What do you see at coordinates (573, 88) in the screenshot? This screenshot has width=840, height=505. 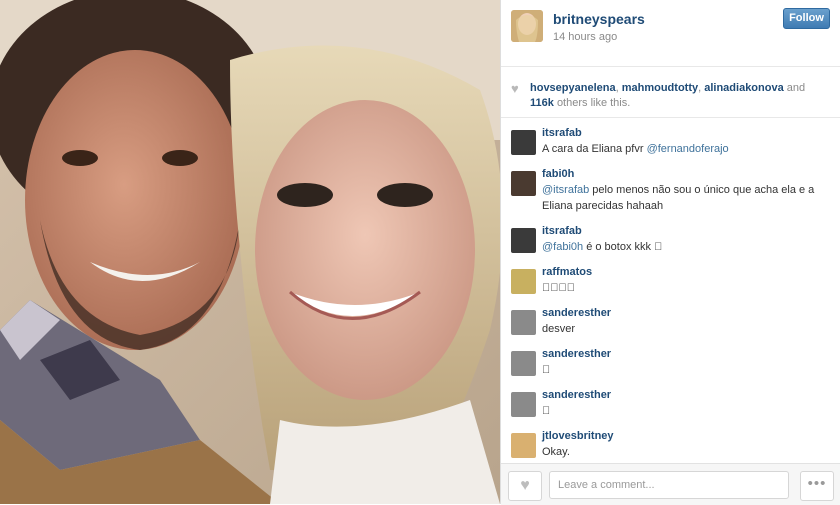 I see `liker-link: hovsepyanelena` at bounding box center [573, 88].